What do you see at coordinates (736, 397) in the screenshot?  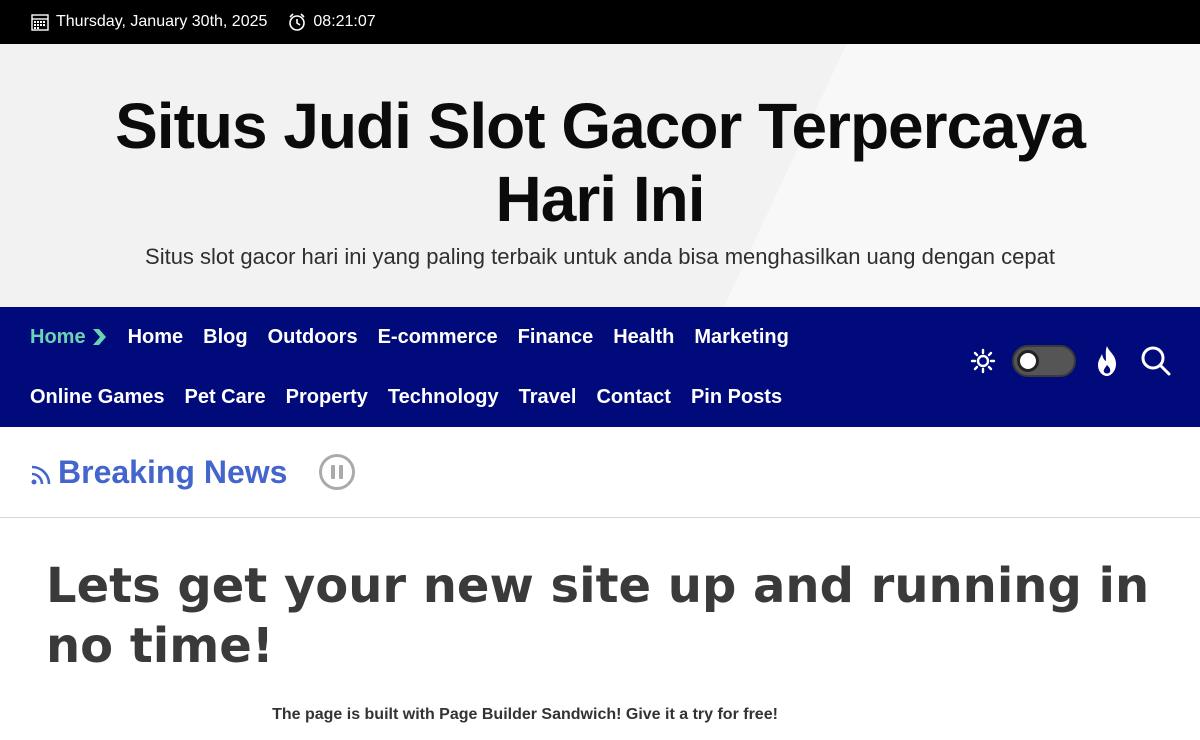 I see `nav-item-pin-posts: Pin Posts` at bounding box center [736, 397].